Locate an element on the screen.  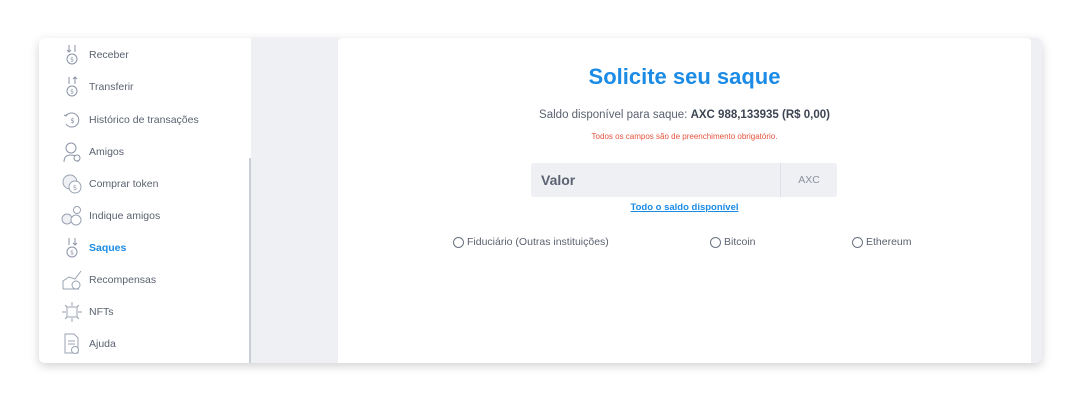
sidebar-item-transferir: $ Transferir is located at coordinates (151, 87).